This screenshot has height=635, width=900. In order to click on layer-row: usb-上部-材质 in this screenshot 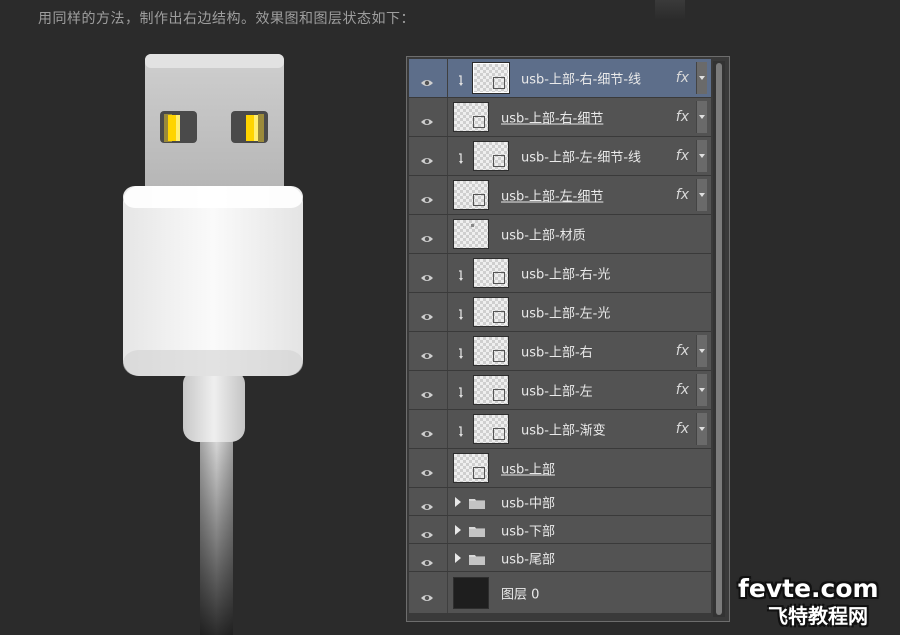, I will do `click(560, 234)`.